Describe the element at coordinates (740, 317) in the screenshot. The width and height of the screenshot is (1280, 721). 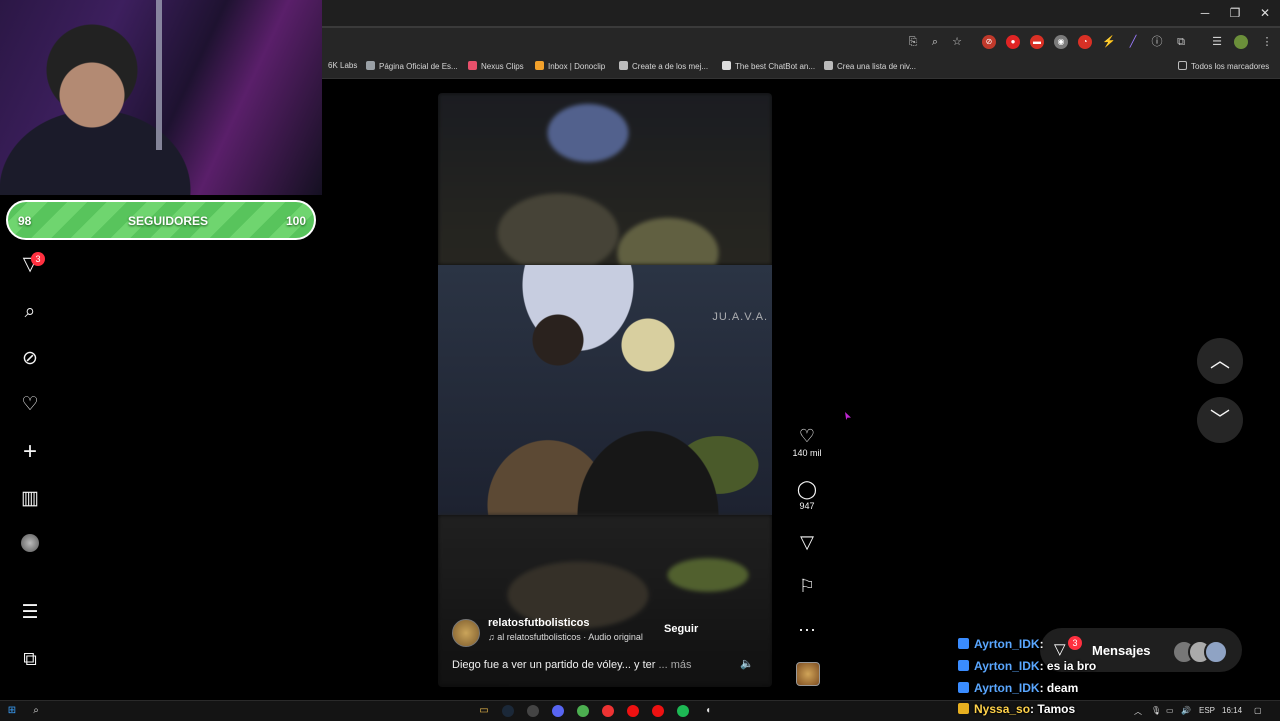
I see `watermark-logo: JU.A.V.A.` at that location.